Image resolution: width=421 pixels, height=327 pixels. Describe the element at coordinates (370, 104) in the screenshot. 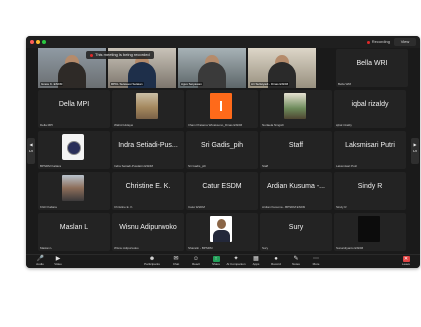

I see `participant-display-name: iqbal rizaldy` at that location.